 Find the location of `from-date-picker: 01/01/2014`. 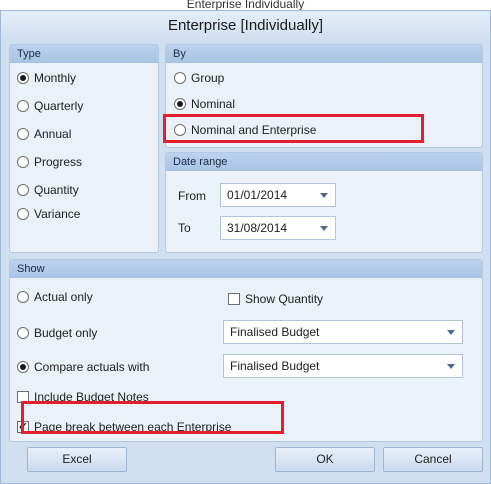

from-date-picker: 01/01/2014 is located at coordinates (278, 195).